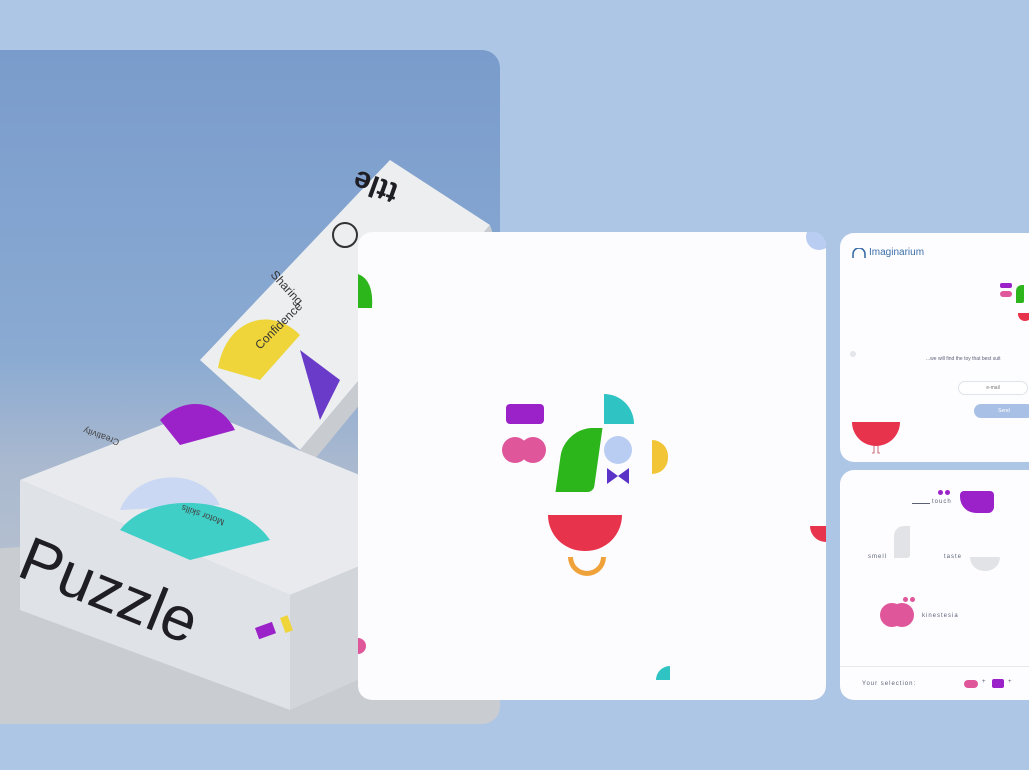 The image size is (1029, 770). I want to click on email-input, so click(993, 388).